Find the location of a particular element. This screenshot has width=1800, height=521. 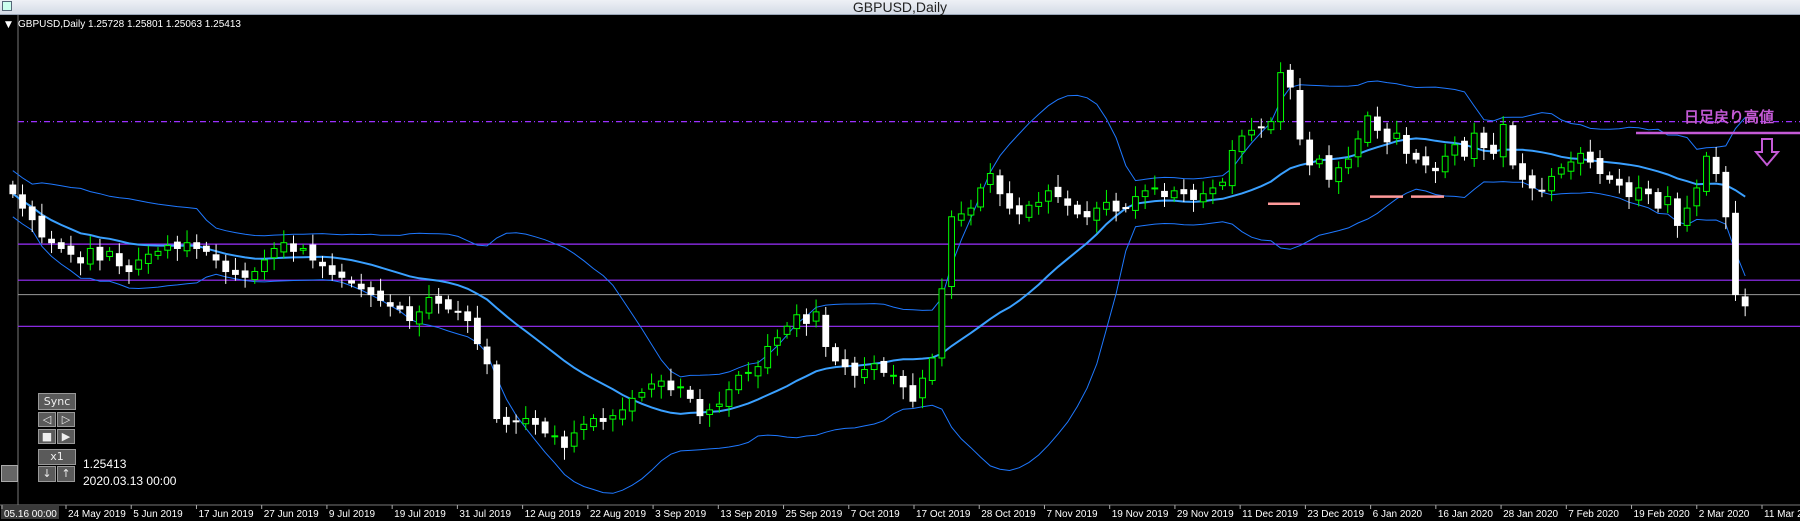

step-back-icon: ◁ is located at coordinates (47, 419).